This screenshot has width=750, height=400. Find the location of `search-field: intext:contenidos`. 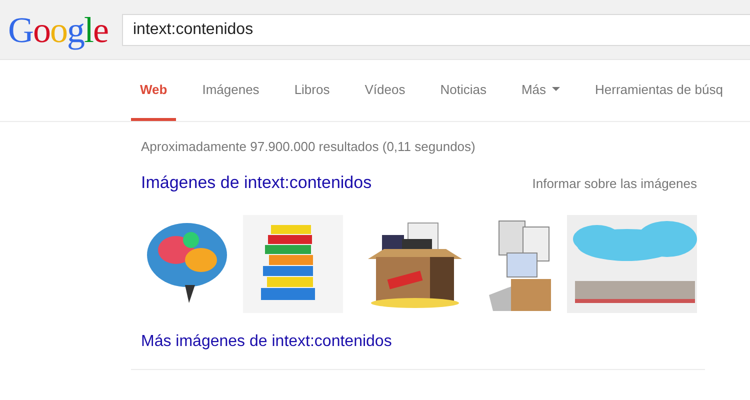

search-field: intext:contenidos is located at coordinates (436, 30).